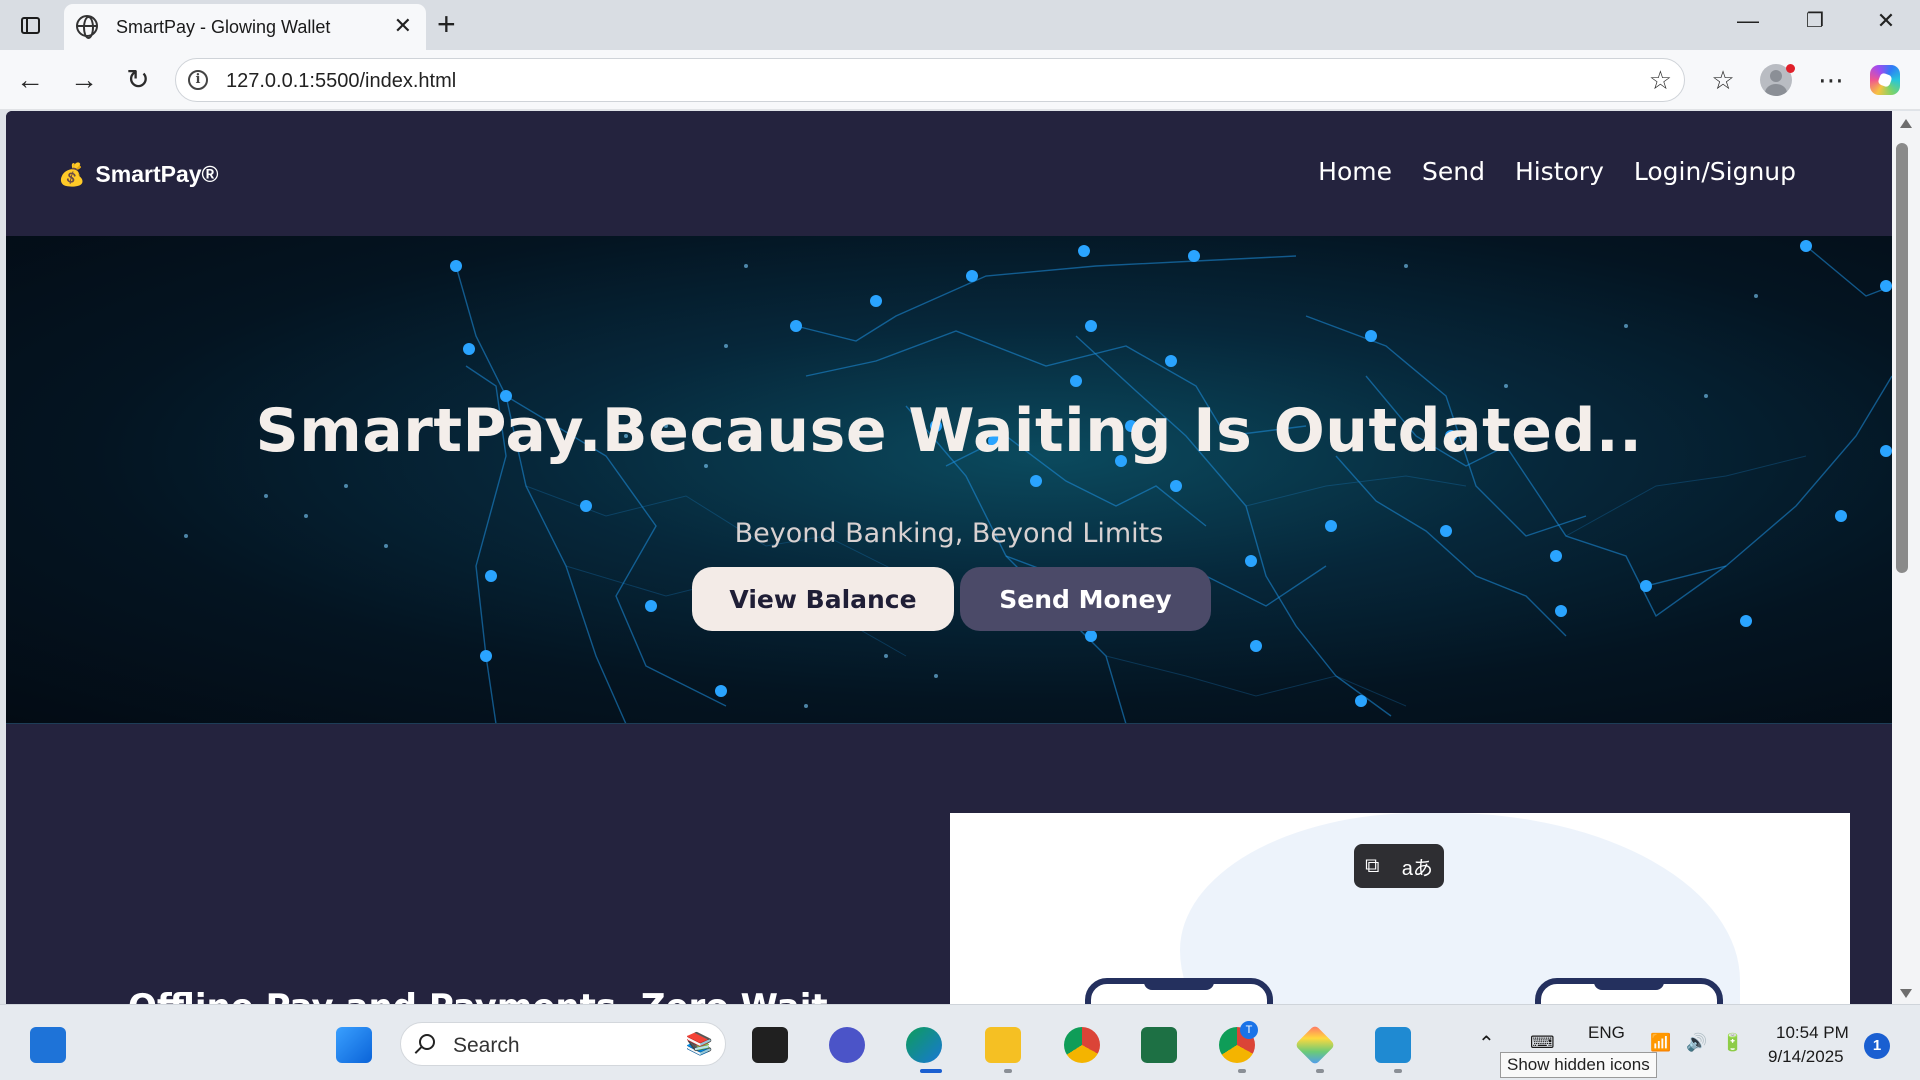  I want to click on keyboard-icon: ⌨, so click(1542, 1043).